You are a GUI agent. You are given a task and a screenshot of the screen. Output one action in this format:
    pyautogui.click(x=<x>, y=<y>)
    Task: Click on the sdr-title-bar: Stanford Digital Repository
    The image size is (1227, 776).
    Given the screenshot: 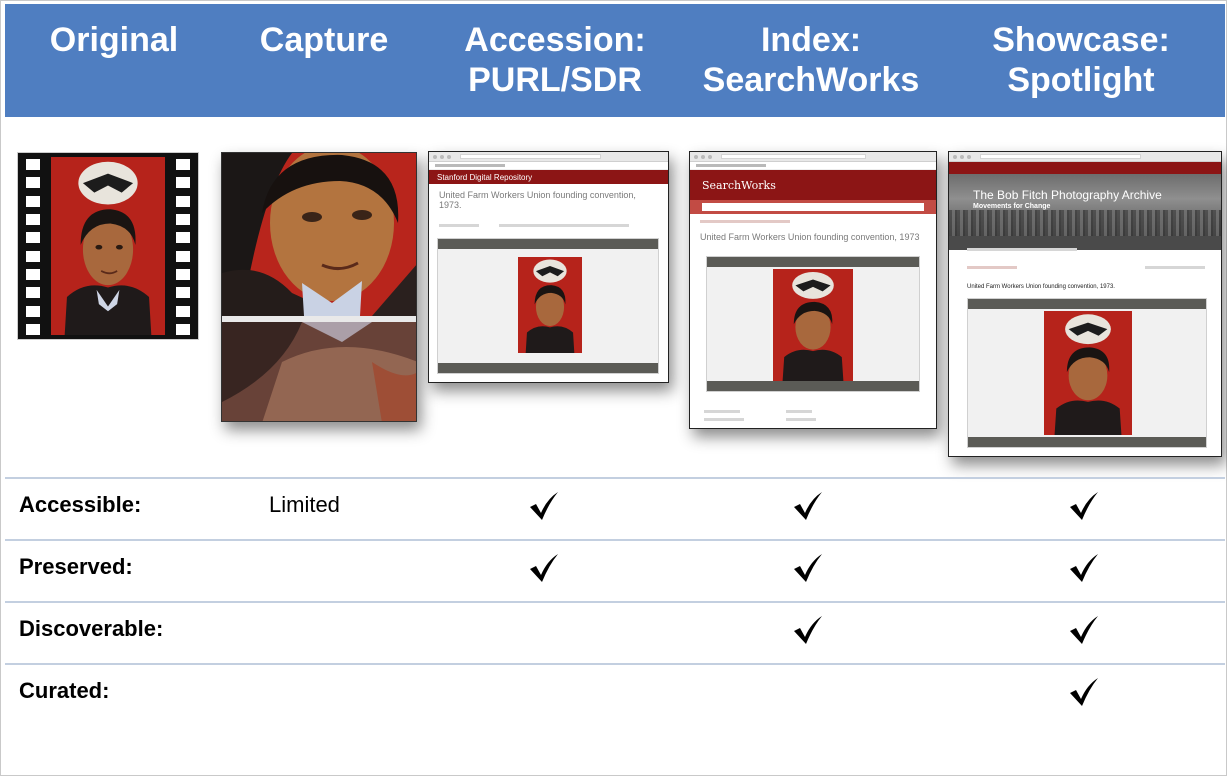 What is the action you would take?
    pyautogui.click(x=548, y=177)
    